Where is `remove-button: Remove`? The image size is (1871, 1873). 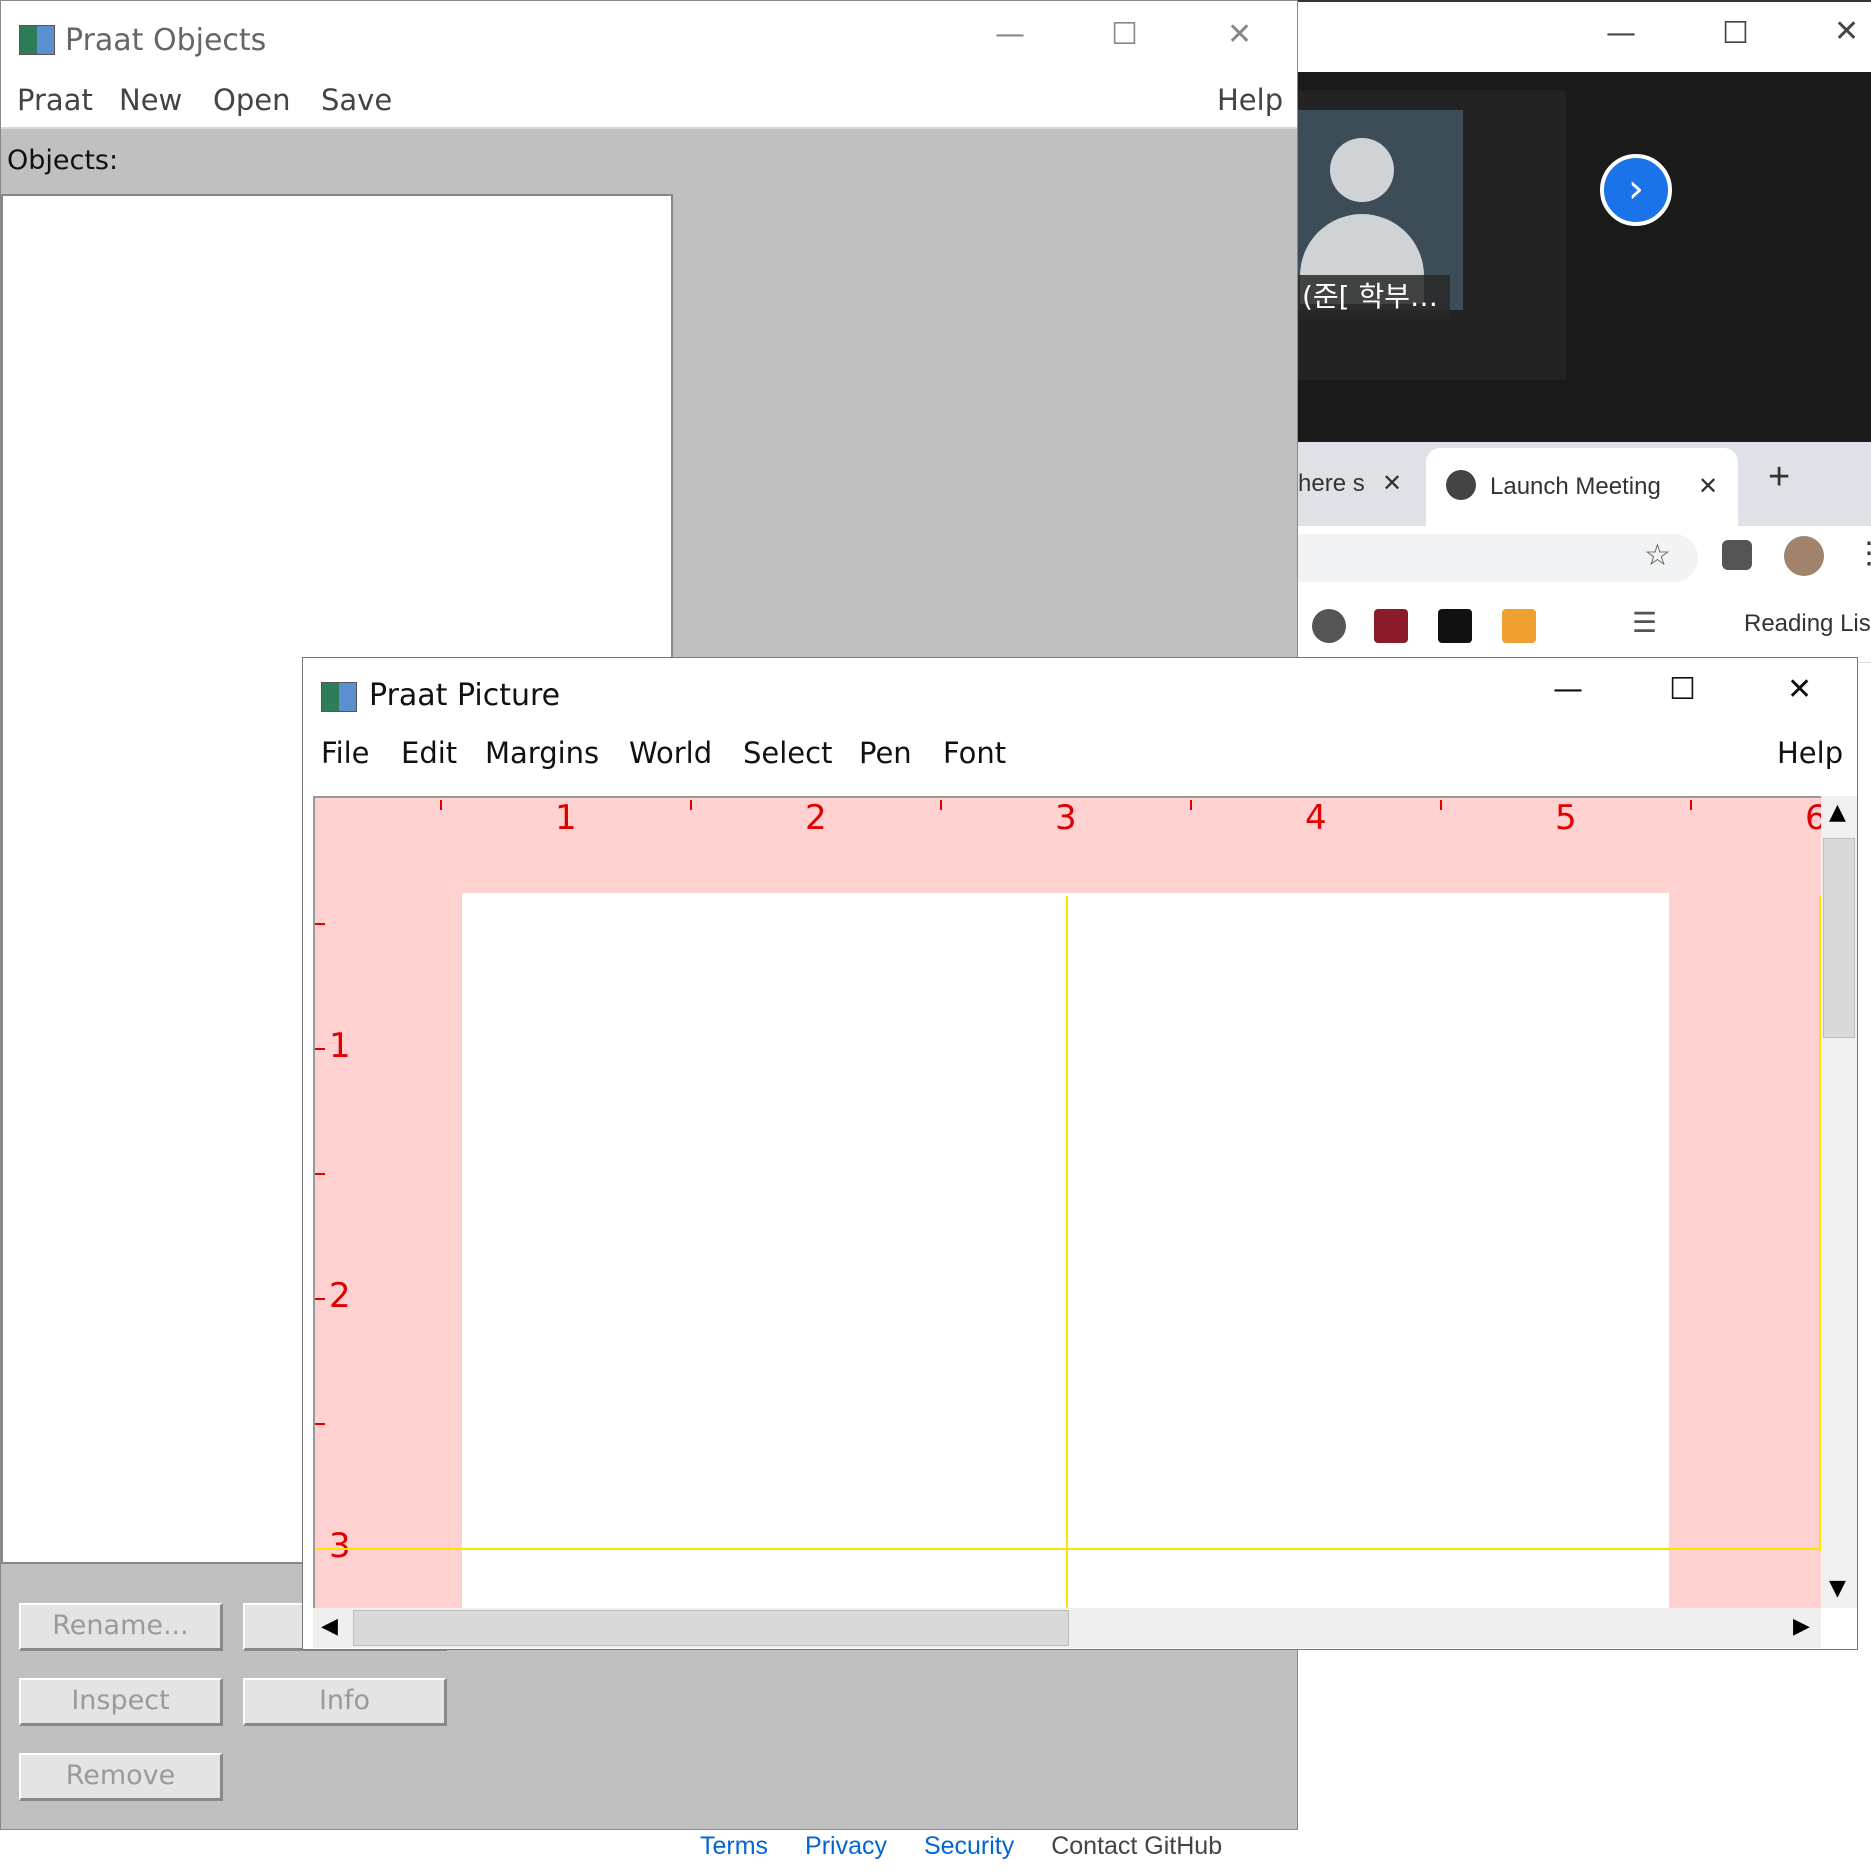
remove-button: Remove is located at coordinates (121, 1777).